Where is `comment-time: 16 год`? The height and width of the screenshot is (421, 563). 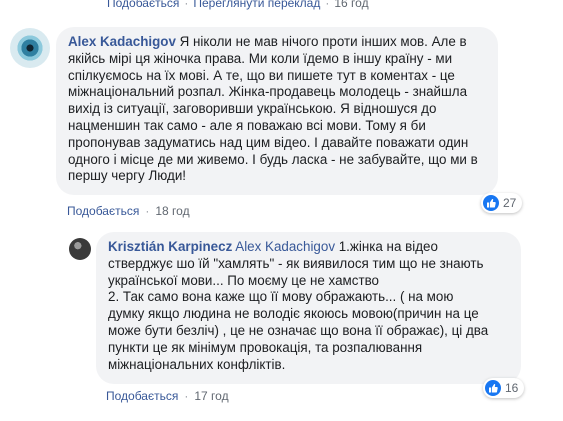 comment-time: 16 год is located at coordinates (351, 5).